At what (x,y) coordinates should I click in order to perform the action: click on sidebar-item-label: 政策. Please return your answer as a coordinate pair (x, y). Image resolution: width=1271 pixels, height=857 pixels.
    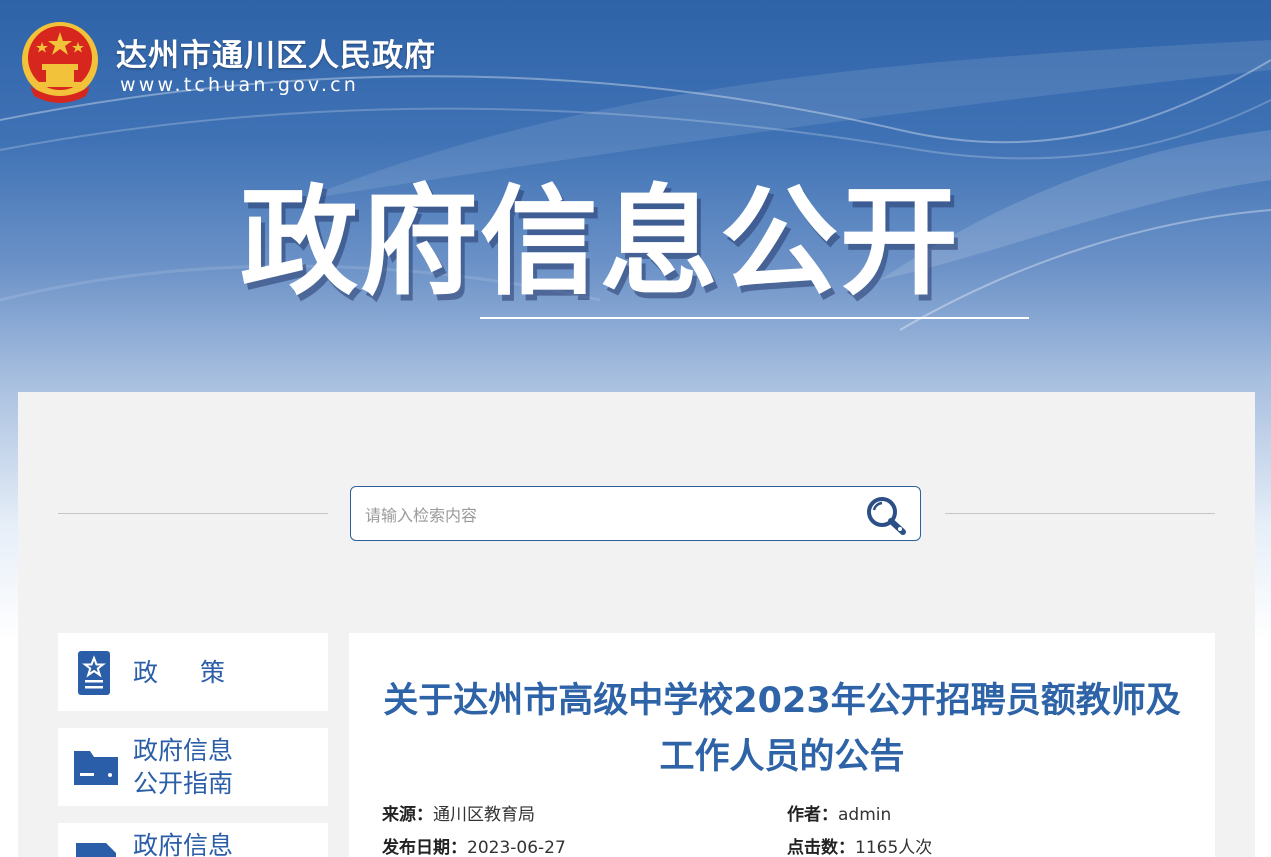
    Looking at the image, I should click on (200, 672).